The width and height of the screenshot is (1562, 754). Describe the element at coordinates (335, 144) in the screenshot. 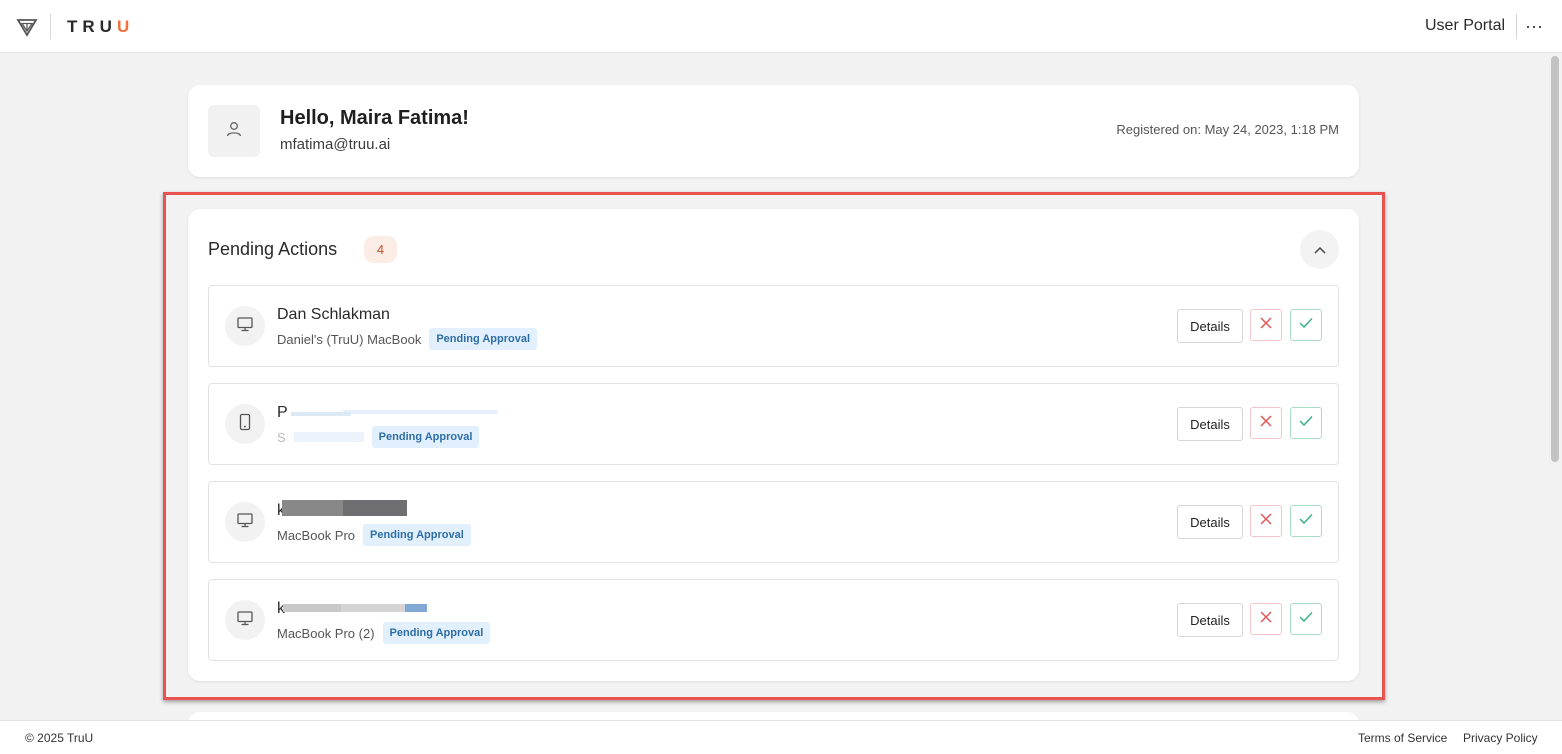

I see `user-email: mfatima@truu.ai` at that location.